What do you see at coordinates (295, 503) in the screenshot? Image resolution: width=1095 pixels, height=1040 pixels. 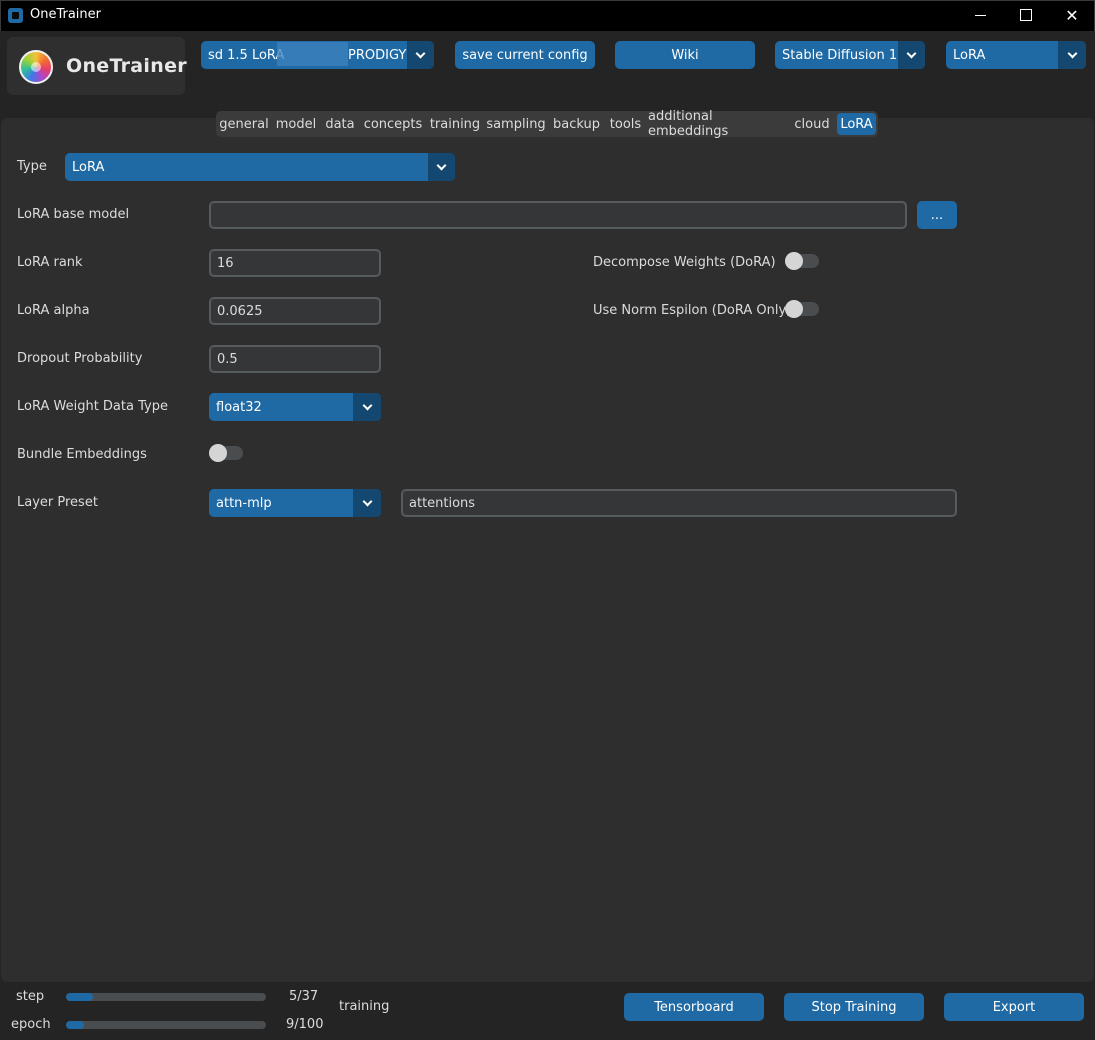 I see `layer-preset-select: attn-mlp` at bounding box center [295, 503].